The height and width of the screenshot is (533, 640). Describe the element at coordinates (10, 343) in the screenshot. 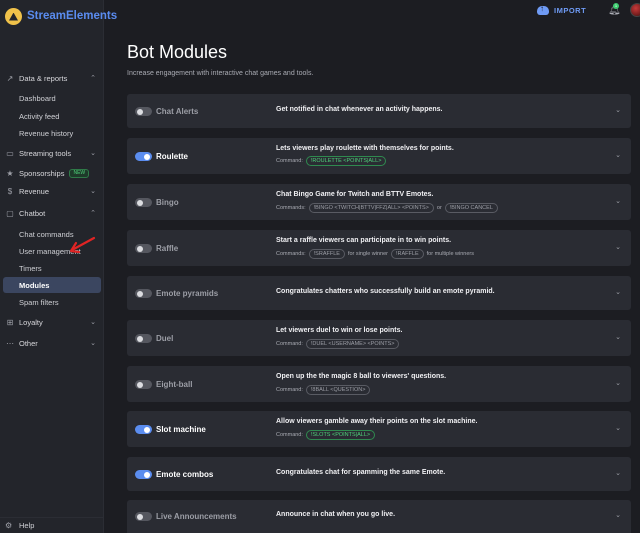

I see `dots-icon: ⋯` at that location.